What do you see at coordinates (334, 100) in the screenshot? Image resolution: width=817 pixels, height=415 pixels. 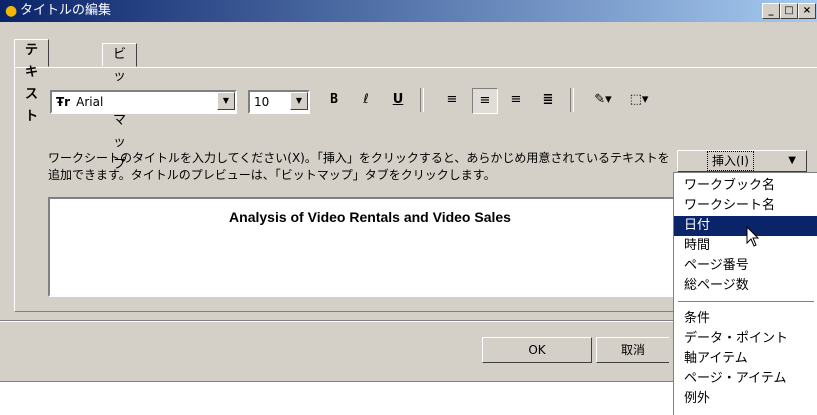 I see `bold-button: B` at bounding box center [334, 100].